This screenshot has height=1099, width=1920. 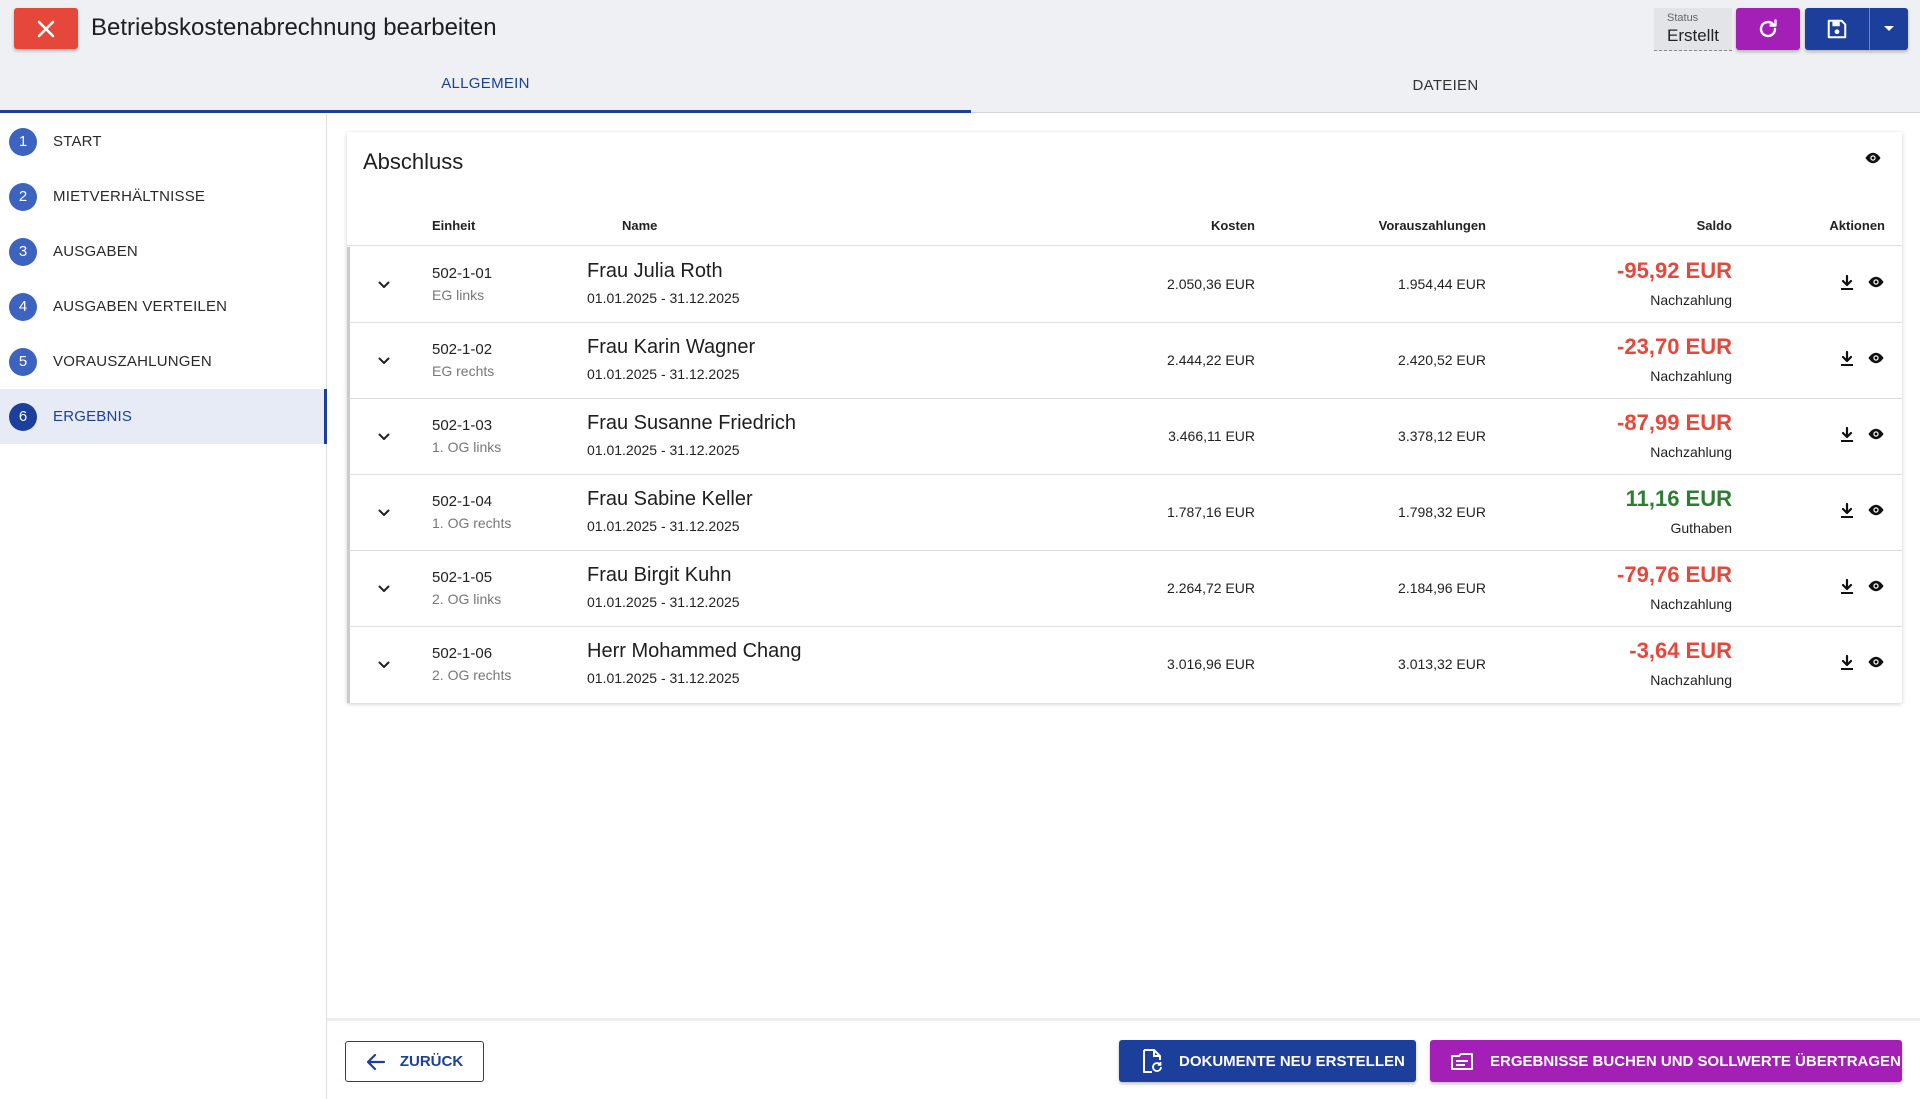 What do you see at coordinates (1232, 225) in the screenshot?
I see `col-kosten: Kosten` at bounding box center [1232, 225].